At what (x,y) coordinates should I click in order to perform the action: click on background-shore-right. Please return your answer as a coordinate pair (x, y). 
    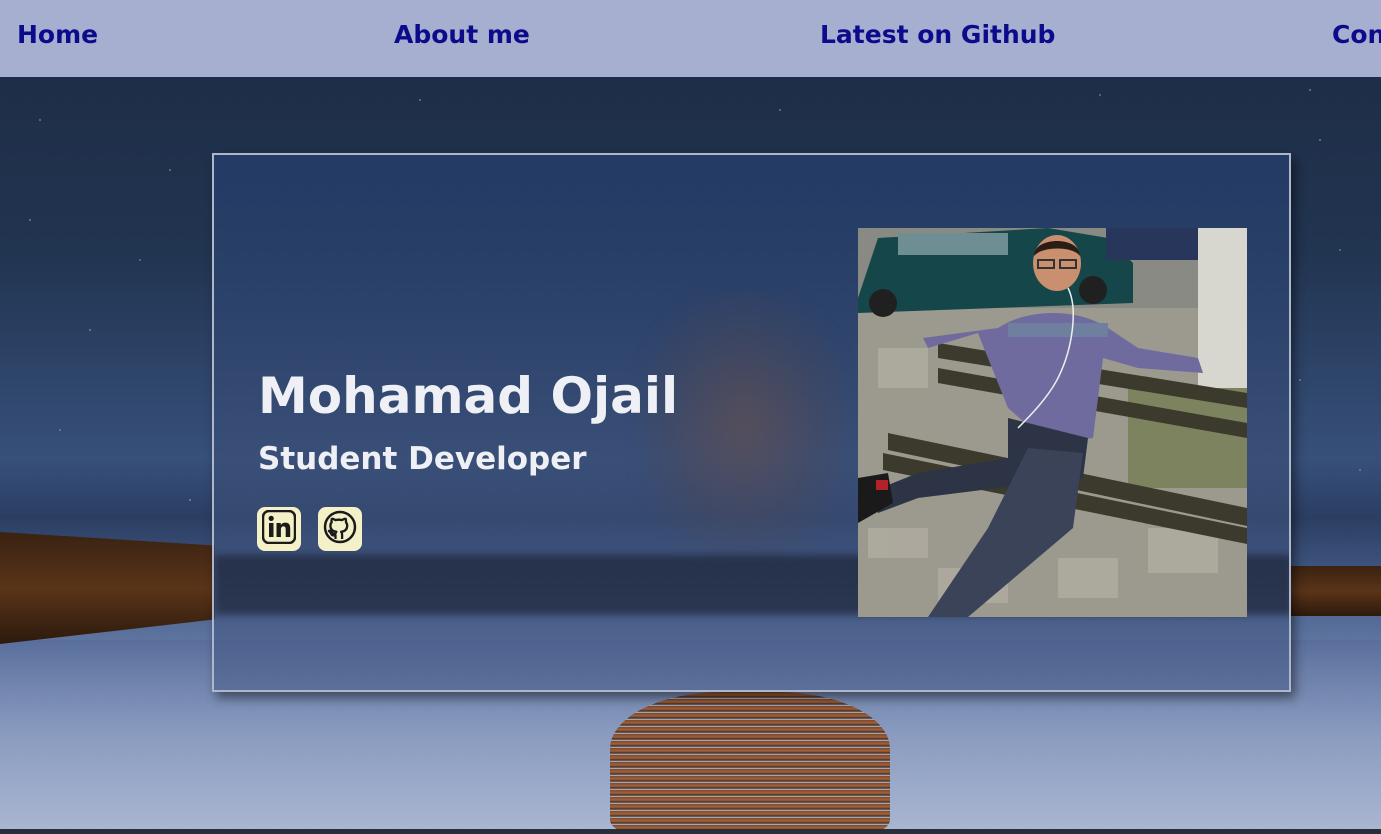
    Looking at the image, I should click on (1335, 591).